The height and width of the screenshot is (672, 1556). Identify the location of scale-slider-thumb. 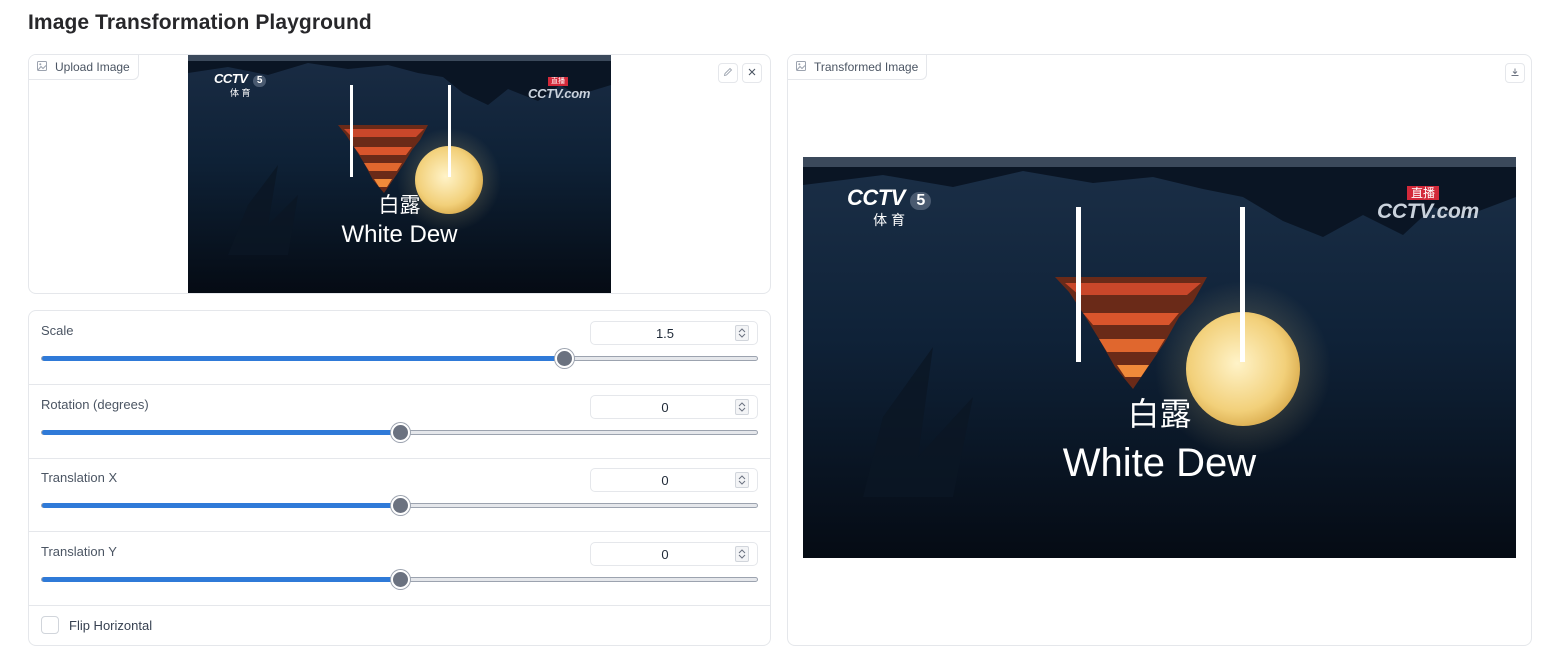
(564, 358).